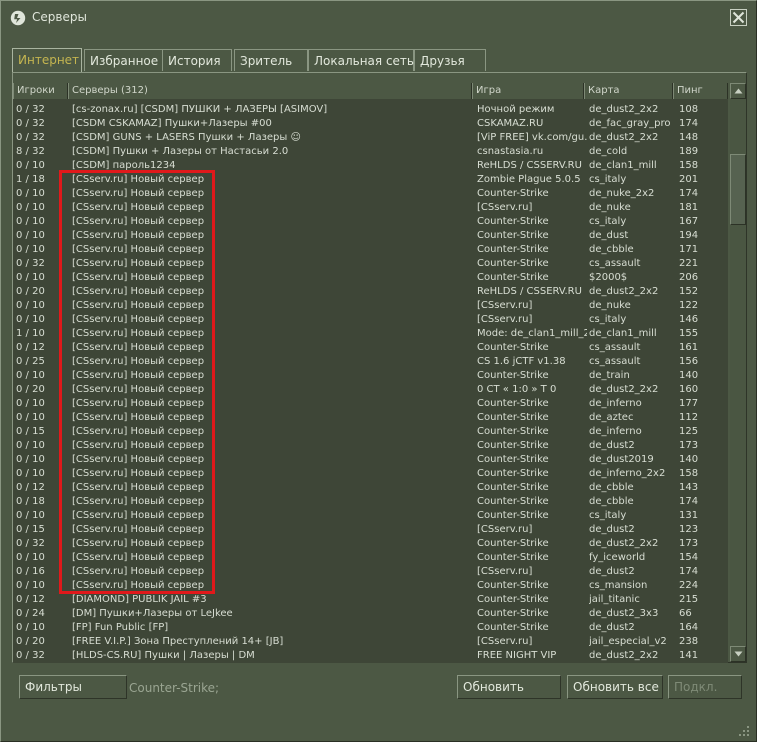  I want to click on server-ping: 189, so click(689, 151).